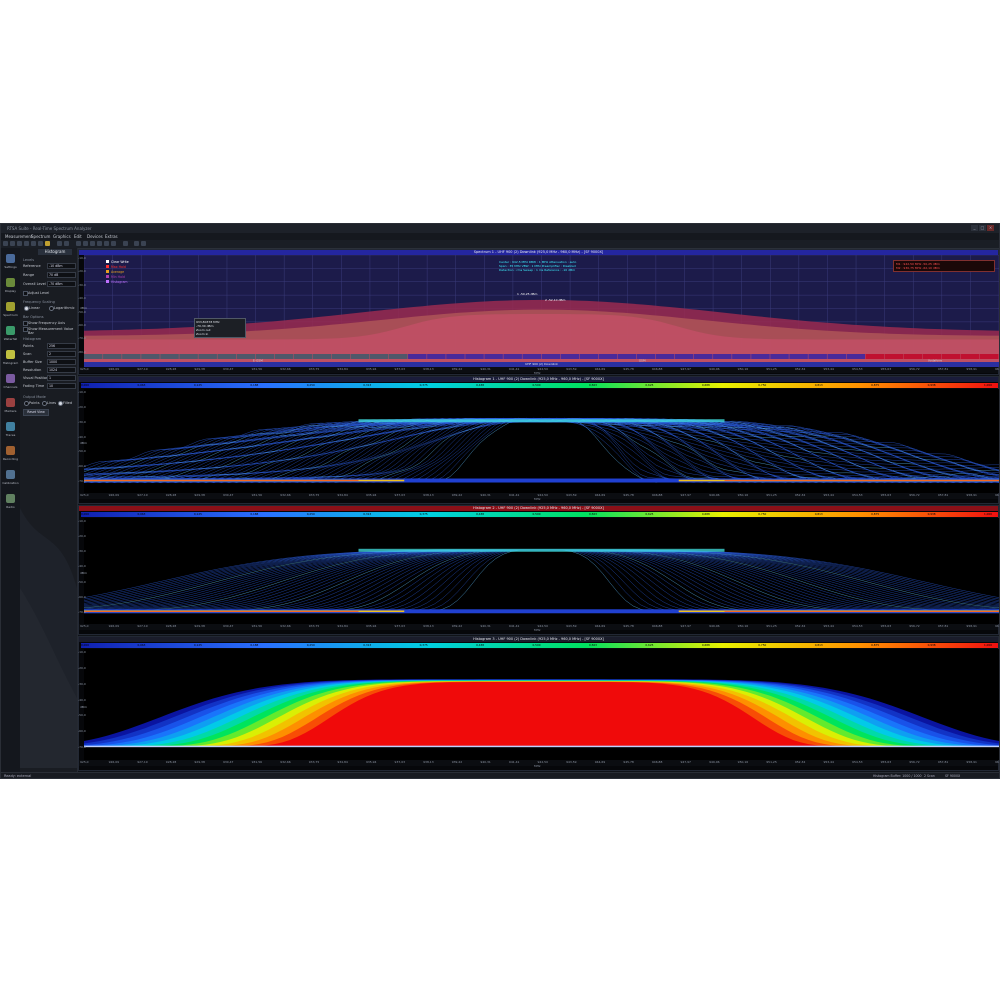 Image resolution: width=1000 pixels, height=1000 pixels. I want to click on grid-icon, so click(85, 243).